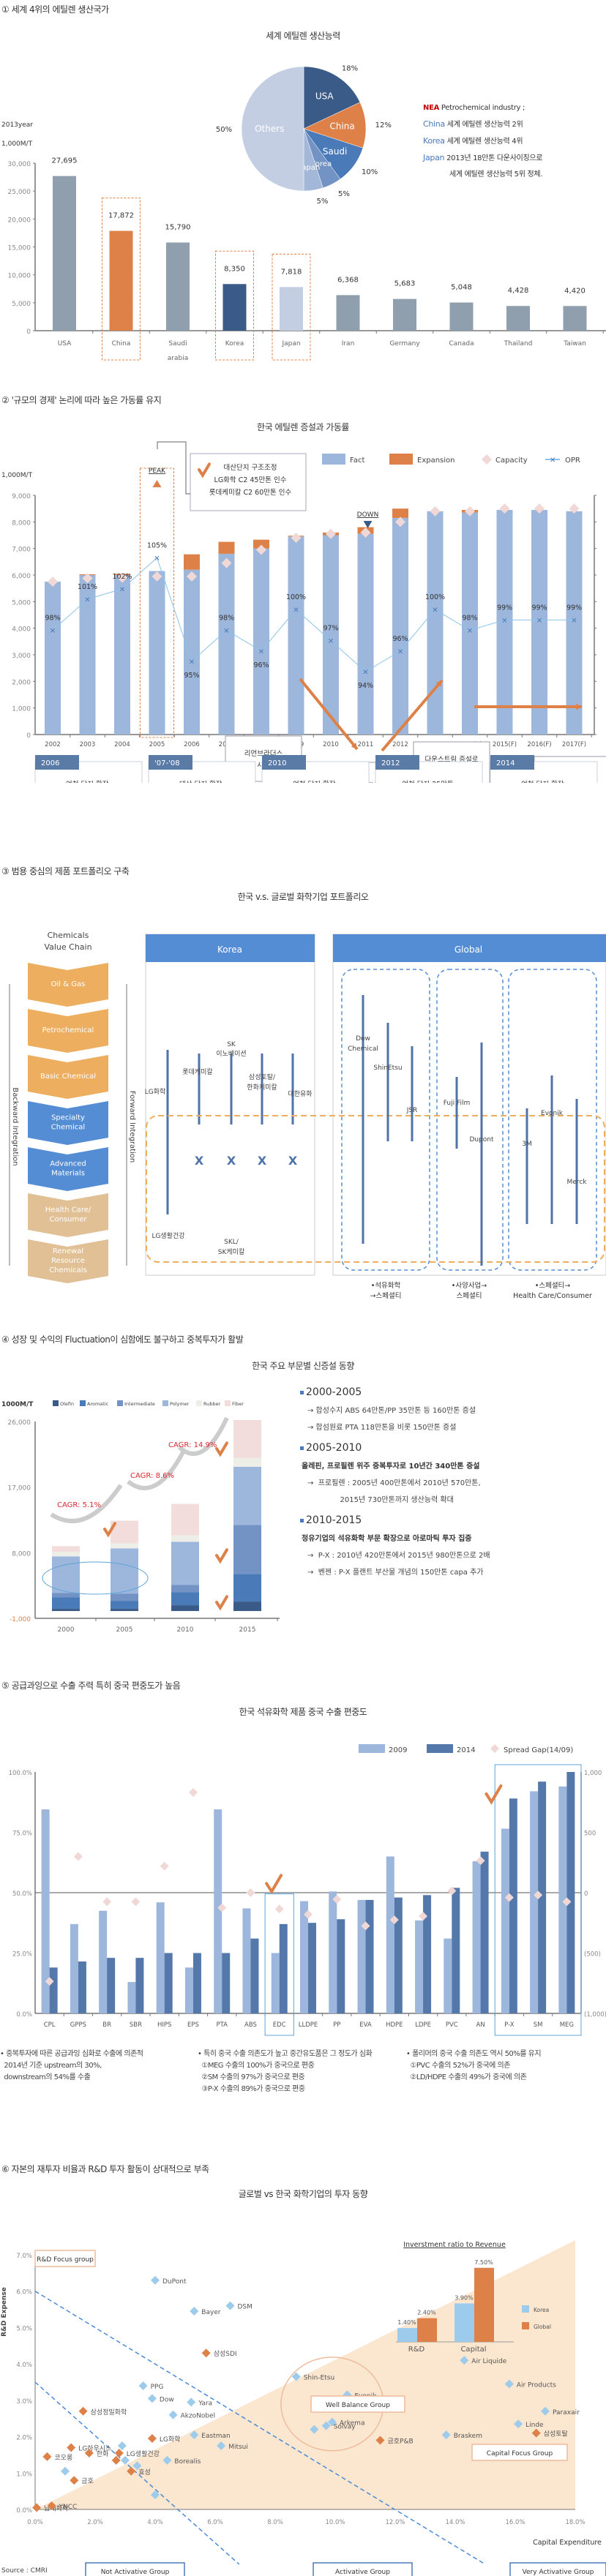  Describe the element at coordinates (429, 781) in the screenshot. I see `timeline-text: 여천 단지 25만톤,` at that location.